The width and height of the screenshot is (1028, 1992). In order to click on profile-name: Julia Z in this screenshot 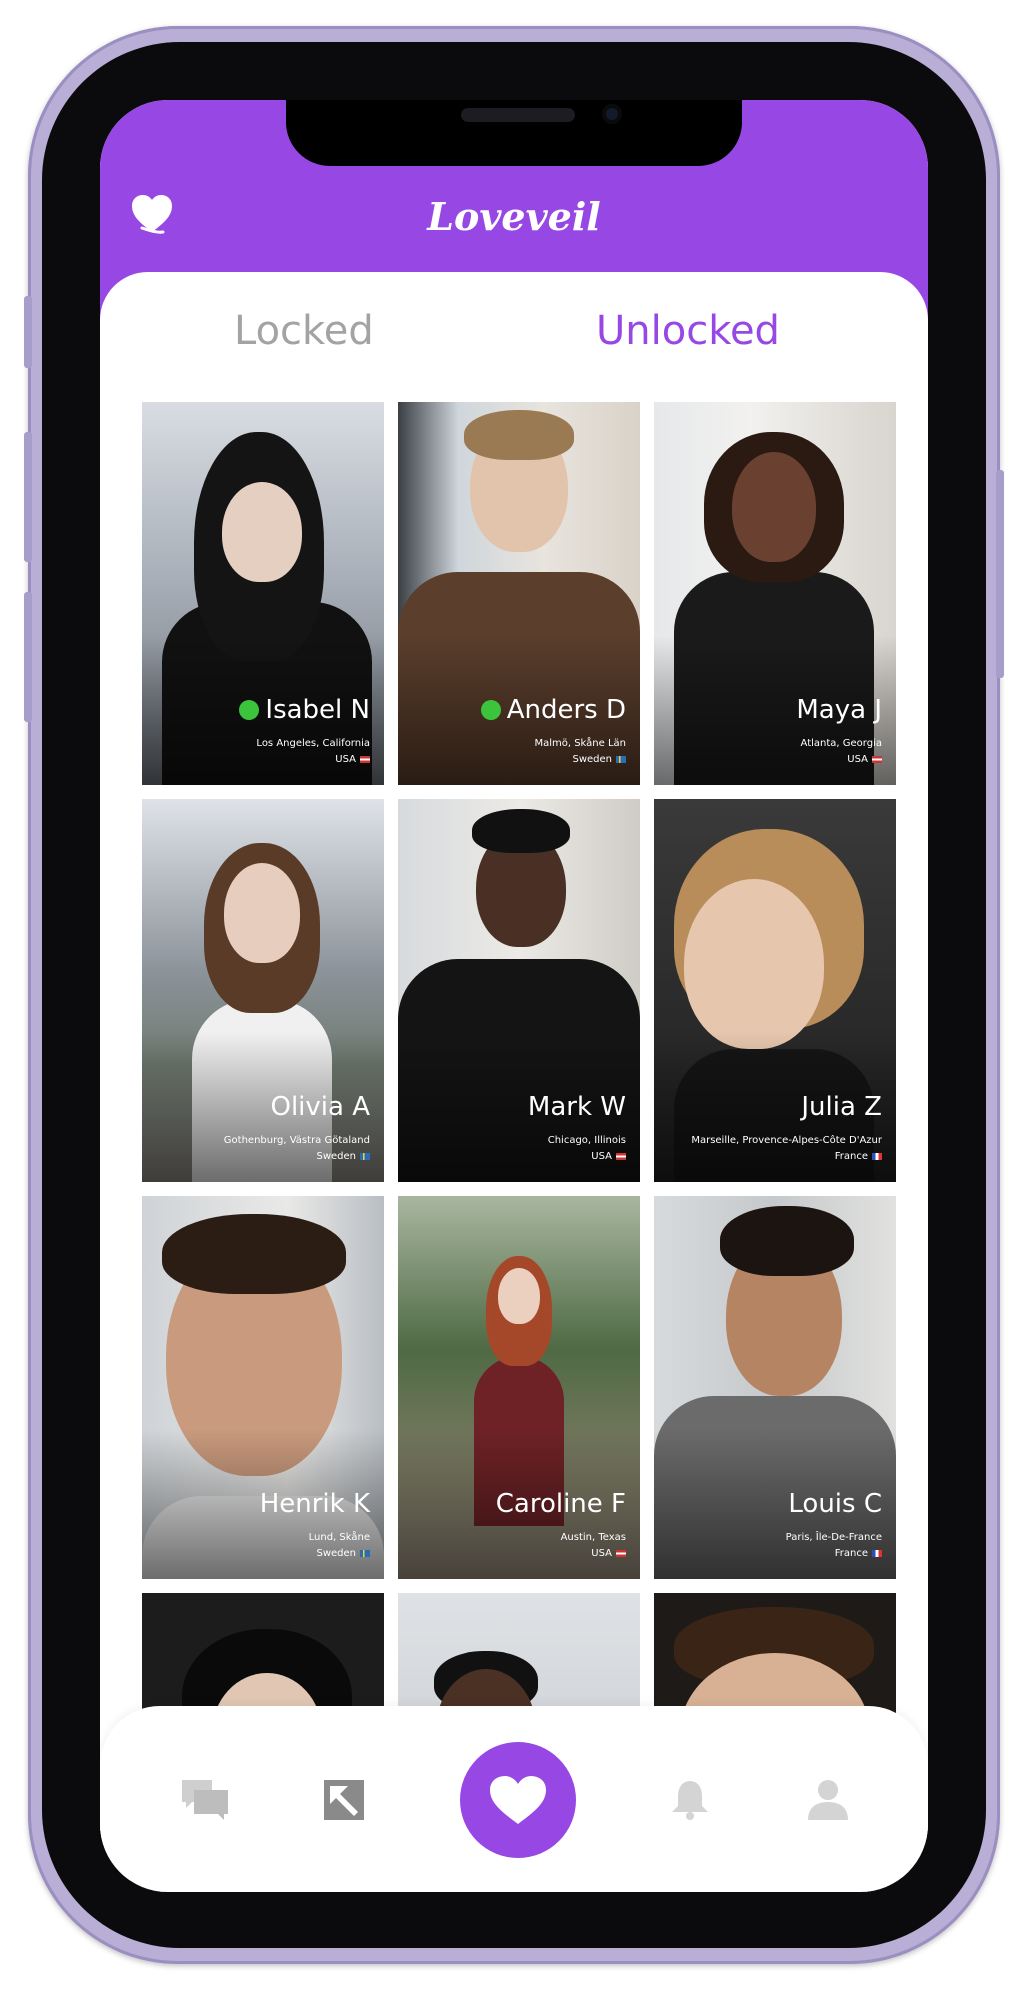, I will do `click(841, 1107)`.